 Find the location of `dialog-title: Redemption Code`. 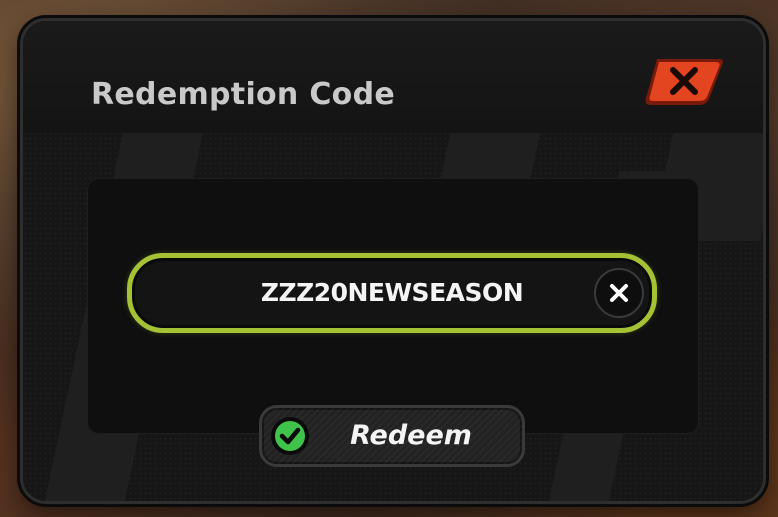

dialog-title: Redemption Code is located at coordinates (243, 94).